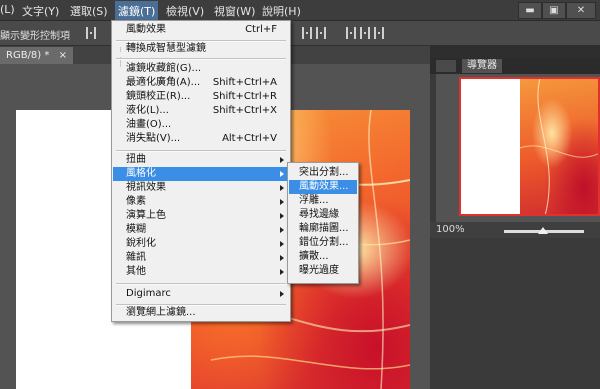  What do you see at coordinates (201, 258) in the screenshot?
I see `menu-item-noise: 雜訊` at bounding box center [201, 258].